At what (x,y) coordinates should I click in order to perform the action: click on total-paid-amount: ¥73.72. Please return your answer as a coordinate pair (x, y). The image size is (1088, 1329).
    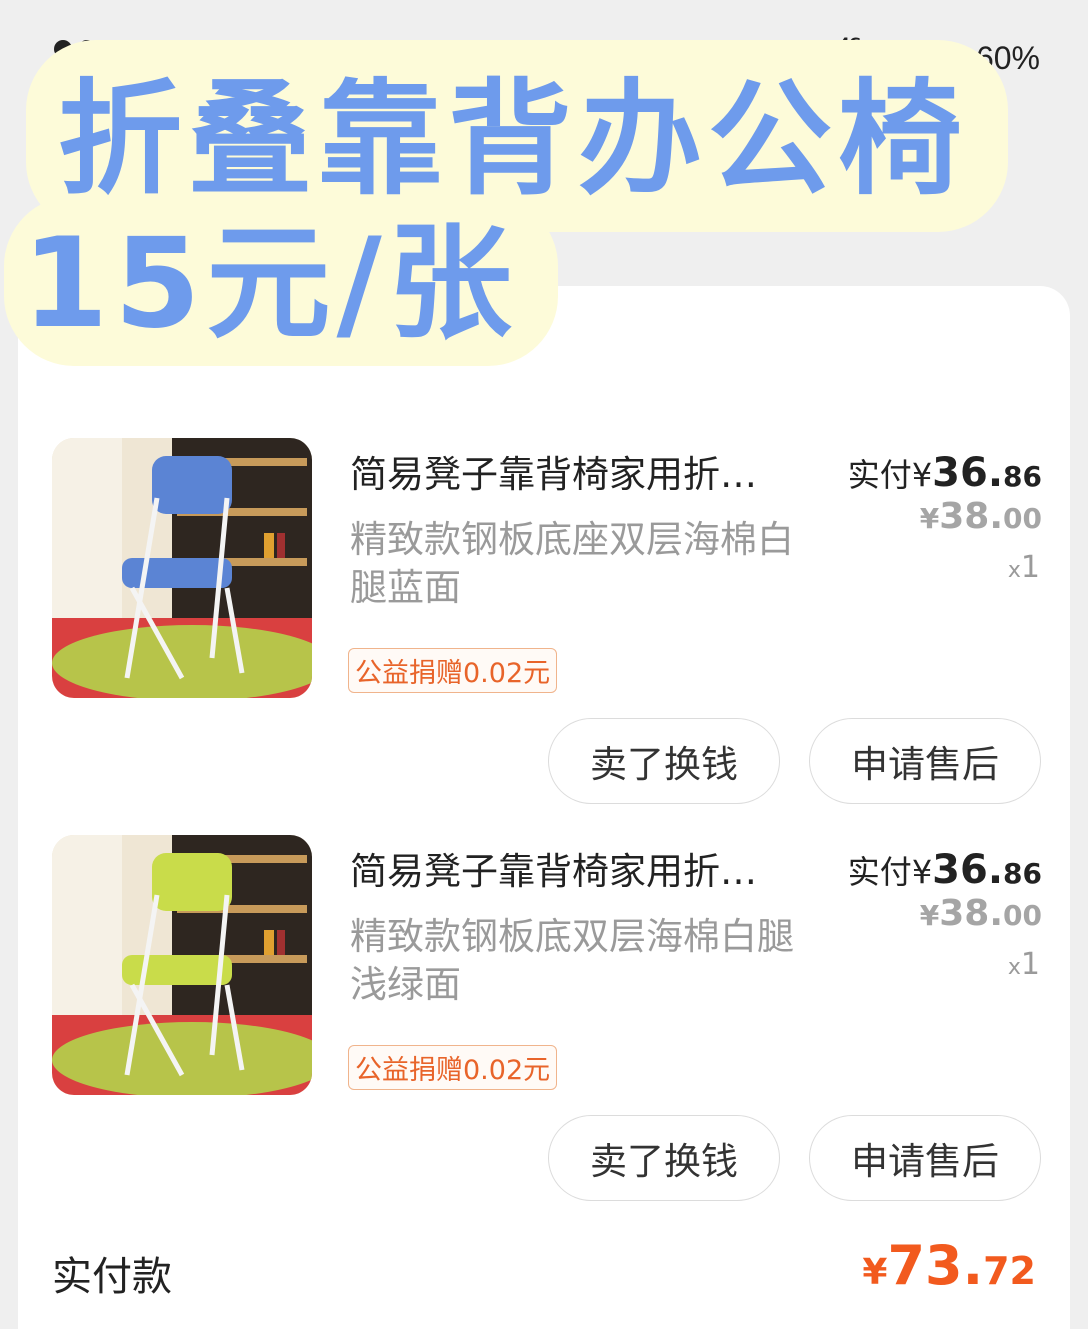
    Looking at the image, I should click on (949, 1265).